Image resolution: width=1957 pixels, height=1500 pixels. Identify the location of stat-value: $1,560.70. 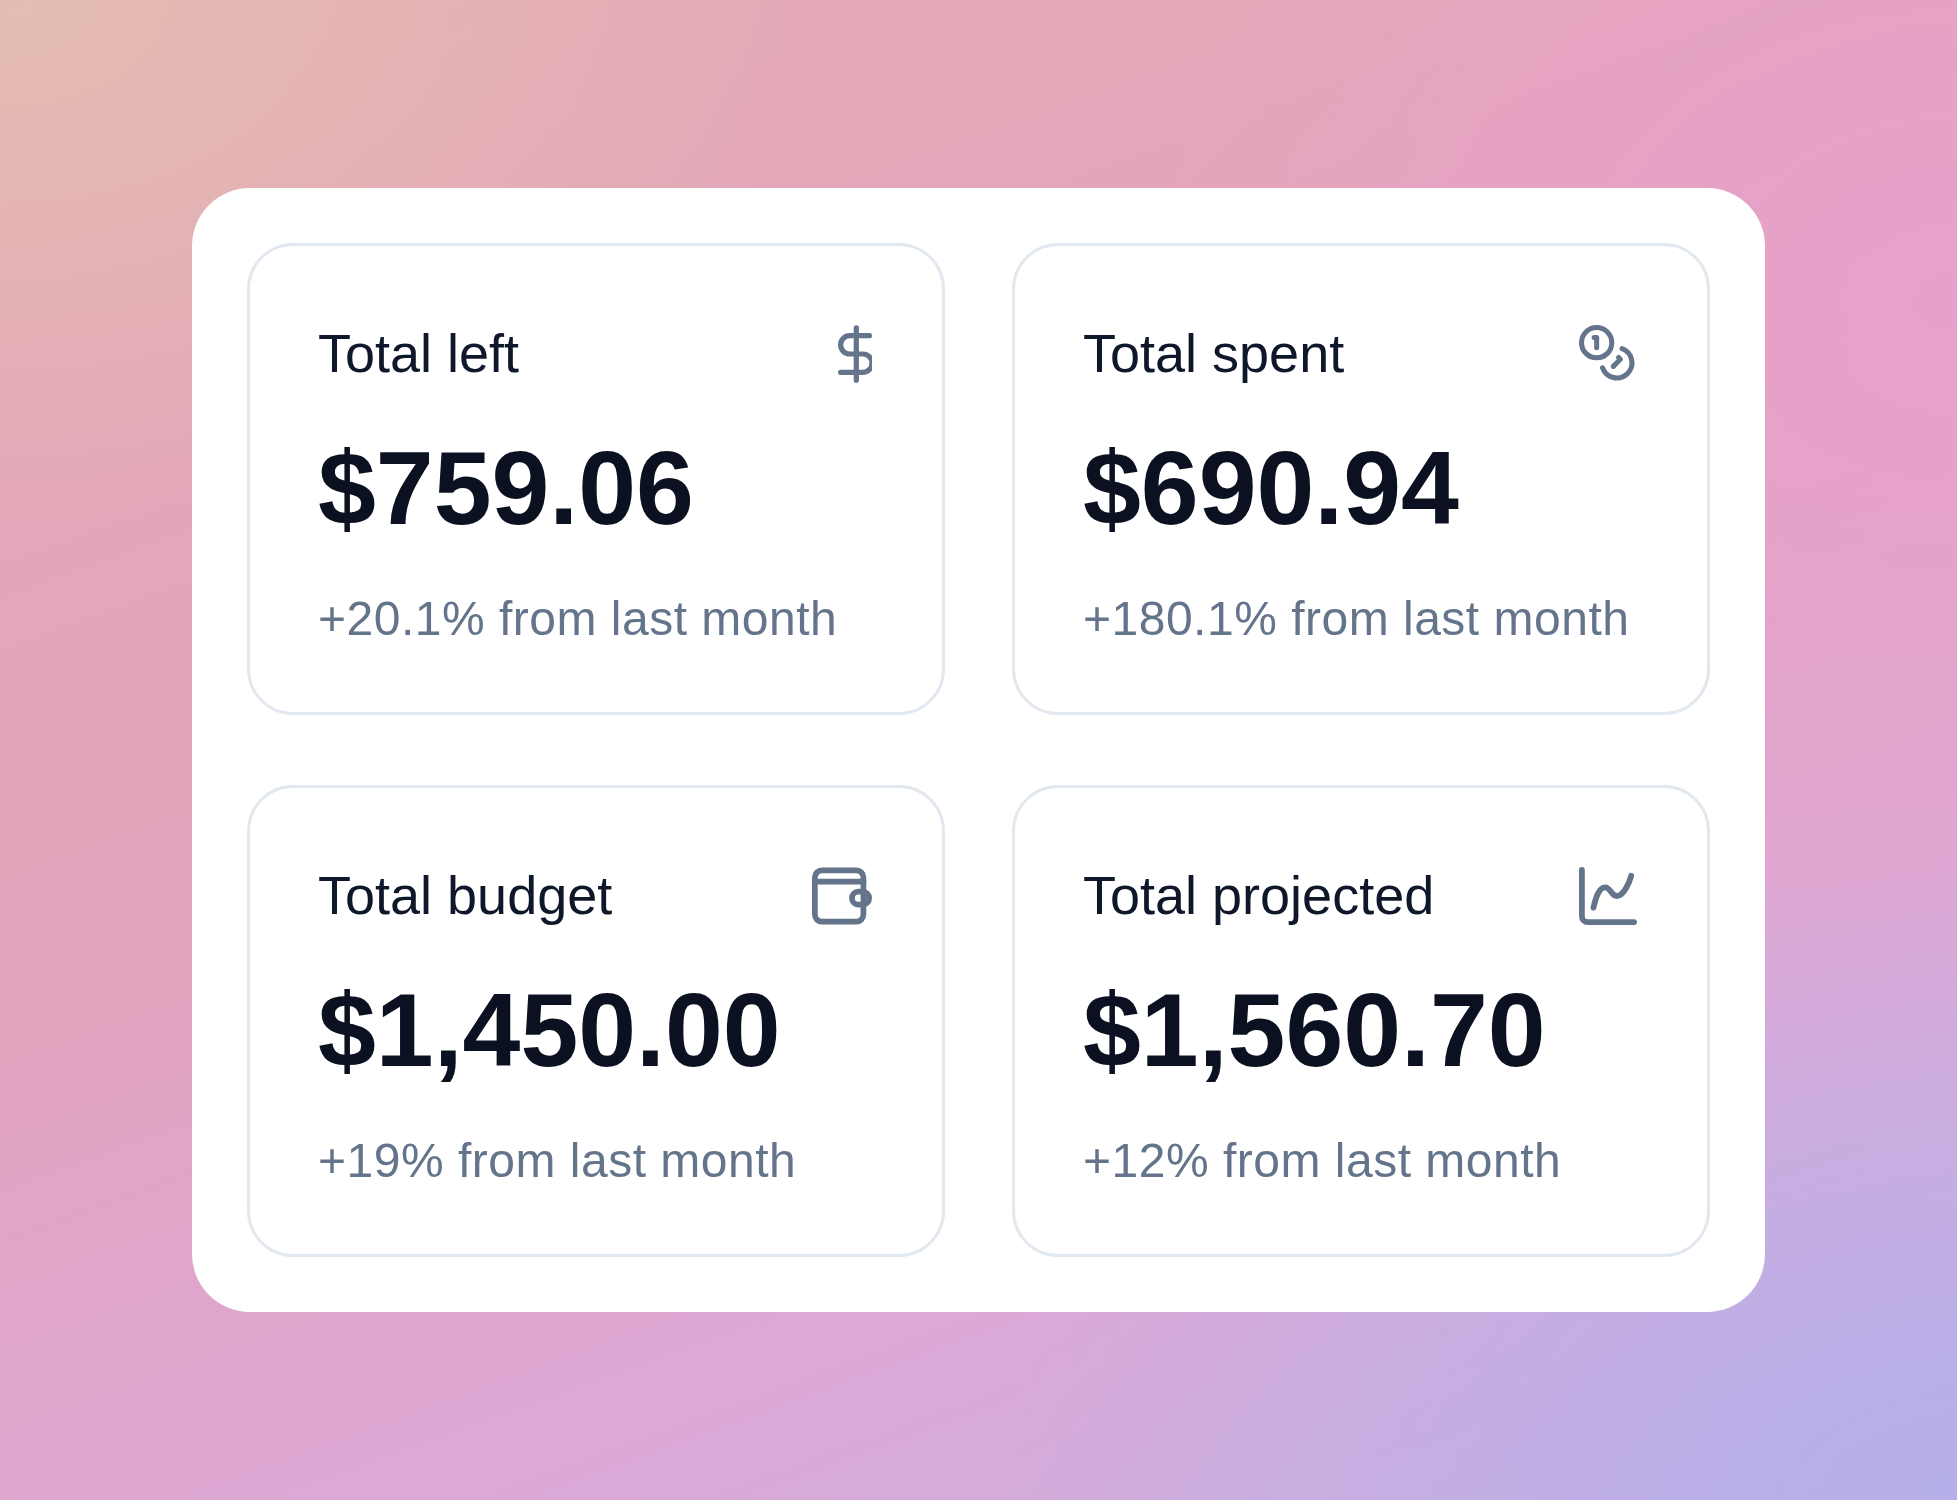
(1314, 1030).